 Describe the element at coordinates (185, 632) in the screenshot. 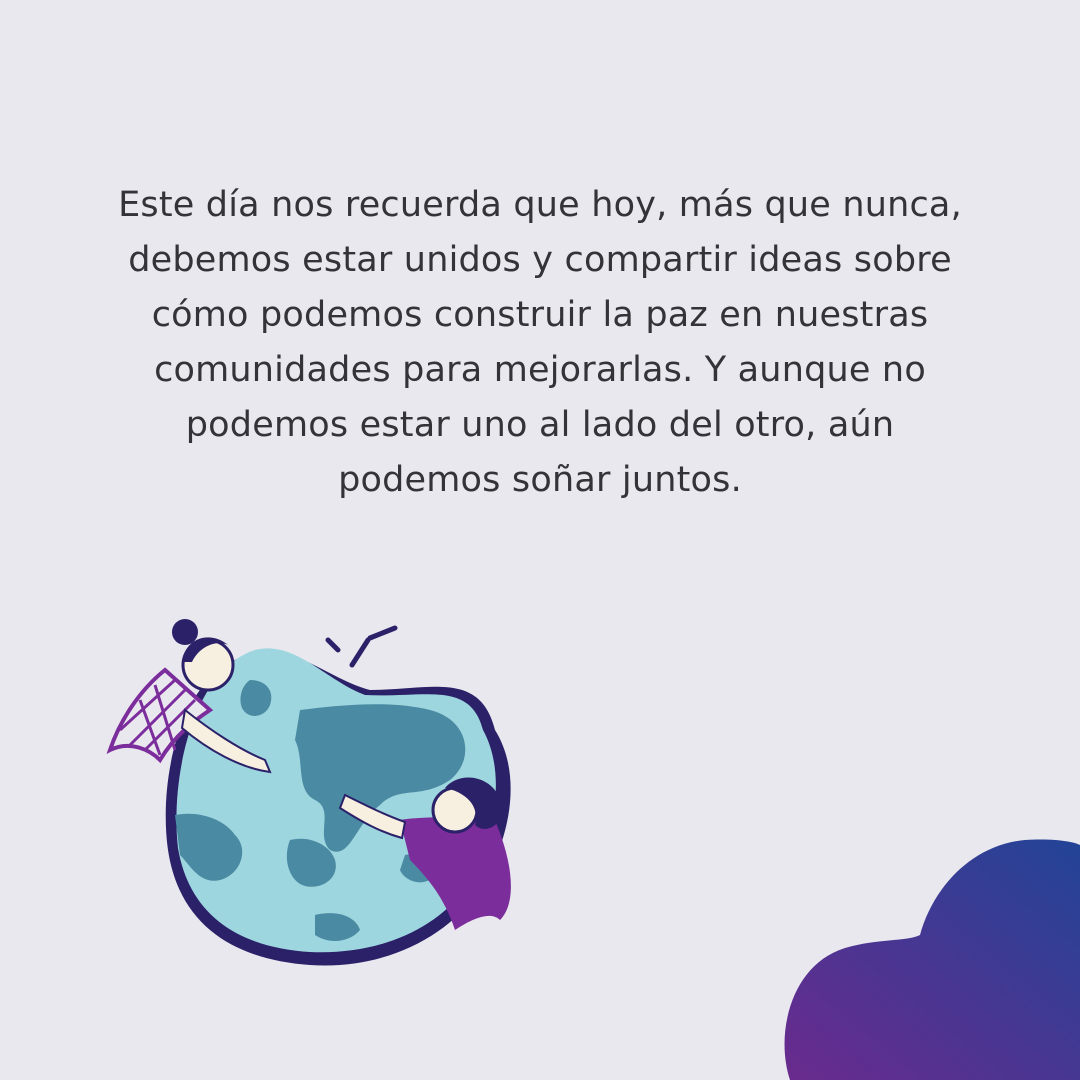

I see `left-hair-bun` at that location.